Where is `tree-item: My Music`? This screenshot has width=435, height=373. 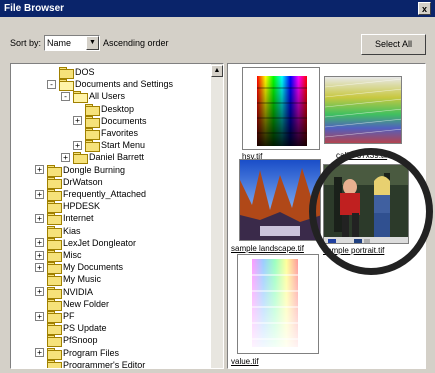 tree-item: My Music is located at coordinates (68, 280).